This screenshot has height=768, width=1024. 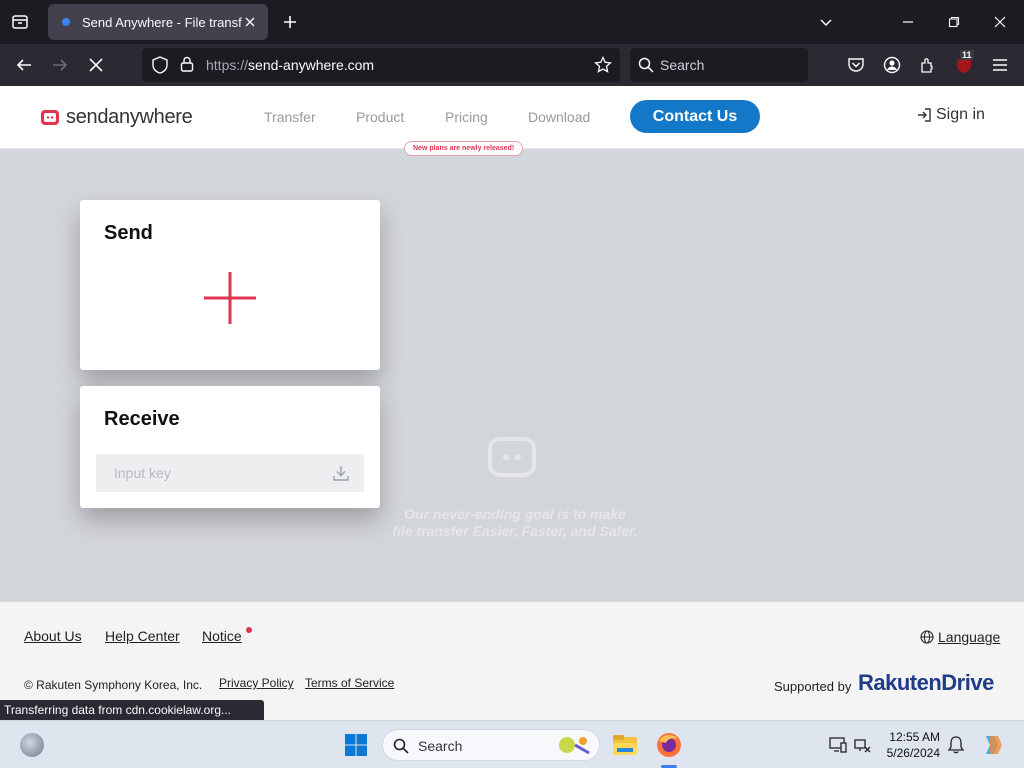 I want to click on taskbar-search-box: Search, so click(x=491, y=745).